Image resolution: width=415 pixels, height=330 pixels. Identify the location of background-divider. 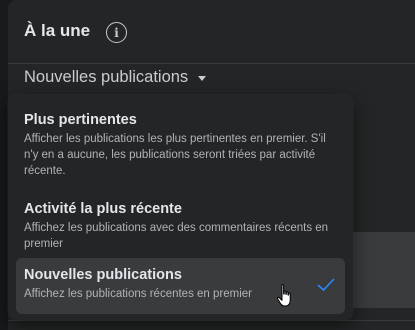
(211, 320).